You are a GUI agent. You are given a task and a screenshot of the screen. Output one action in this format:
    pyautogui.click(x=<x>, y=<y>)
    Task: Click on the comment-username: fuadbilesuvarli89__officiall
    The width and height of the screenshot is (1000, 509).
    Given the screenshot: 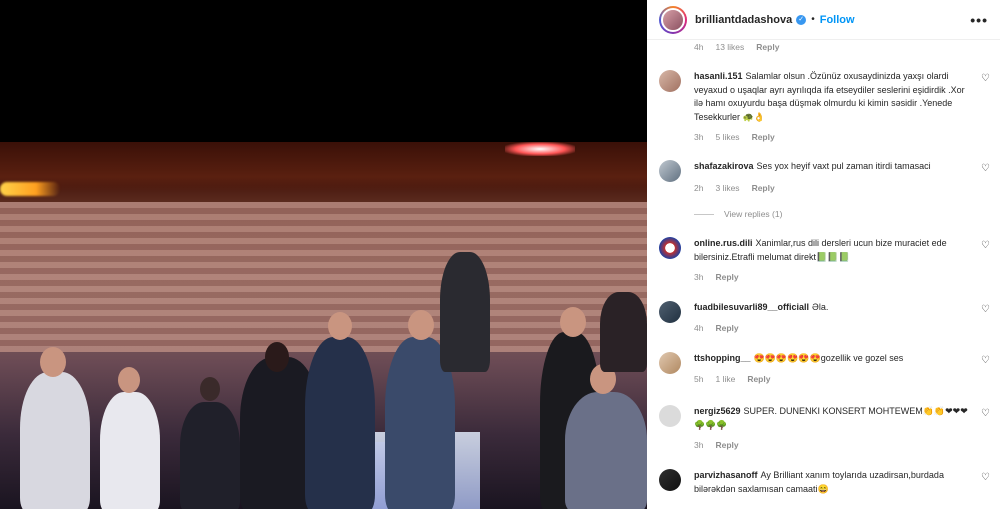 What is the action you would take?
    pyautogui.click(x=751, y=307)
    